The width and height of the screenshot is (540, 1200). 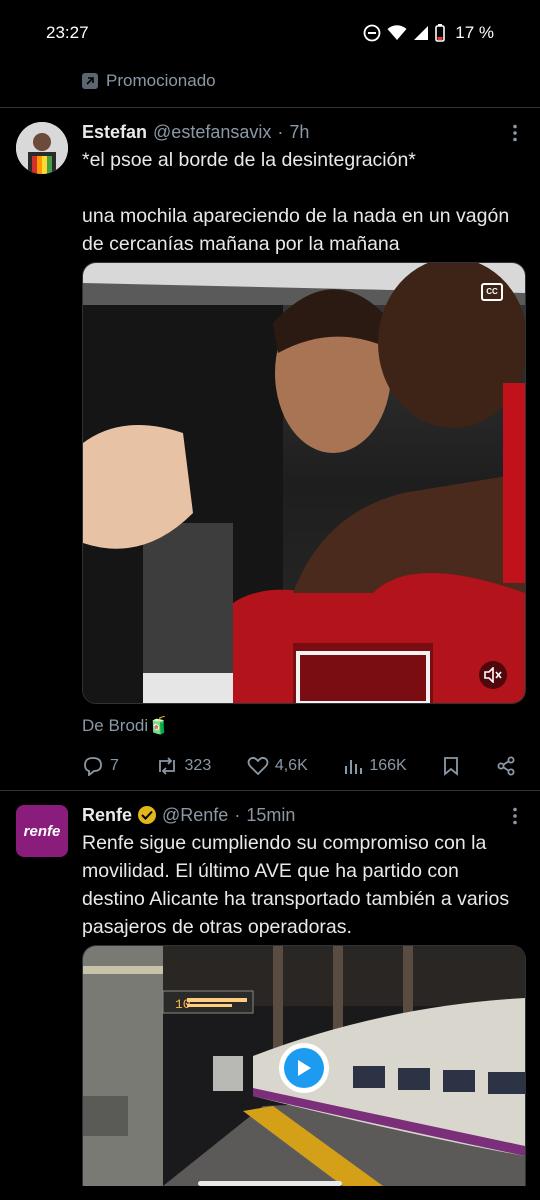 What do you see at coordinates (388, 765) in the screenshot?
I see `views-count: 166K` at bounding box center [388, 765].